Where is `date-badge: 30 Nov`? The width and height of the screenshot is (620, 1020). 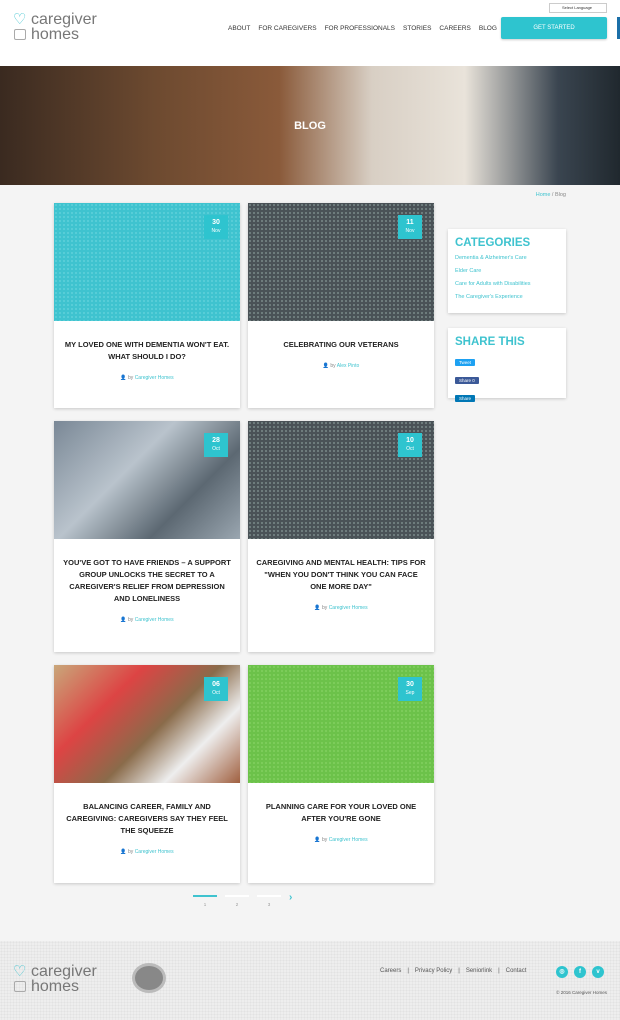 date-badge: 30 Nov is located at coordinates (216, 227).